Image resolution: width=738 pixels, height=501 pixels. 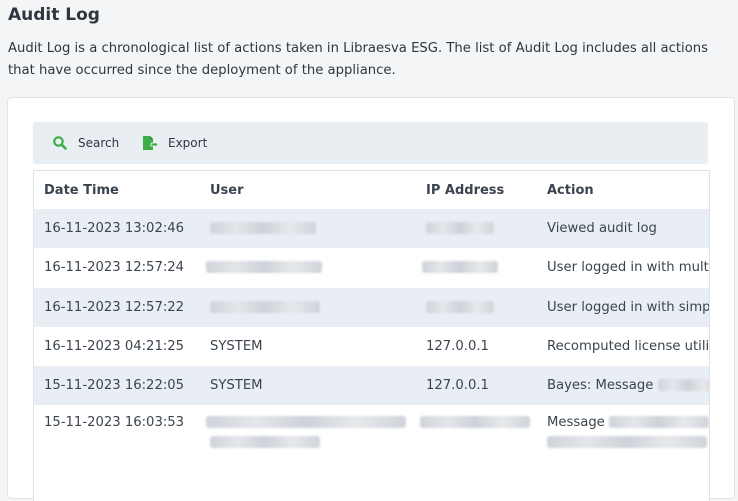 I want to click on export-icon, so click(x=150, y=143).